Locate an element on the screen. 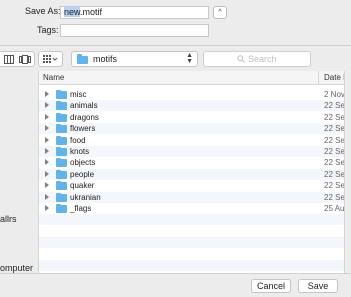  search-field: Search is located at coordinates (257, 59).